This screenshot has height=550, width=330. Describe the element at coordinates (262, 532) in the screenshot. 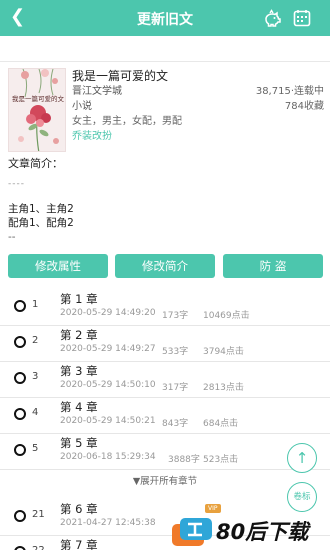

I see `watermark-text: 80后下载` at that location.